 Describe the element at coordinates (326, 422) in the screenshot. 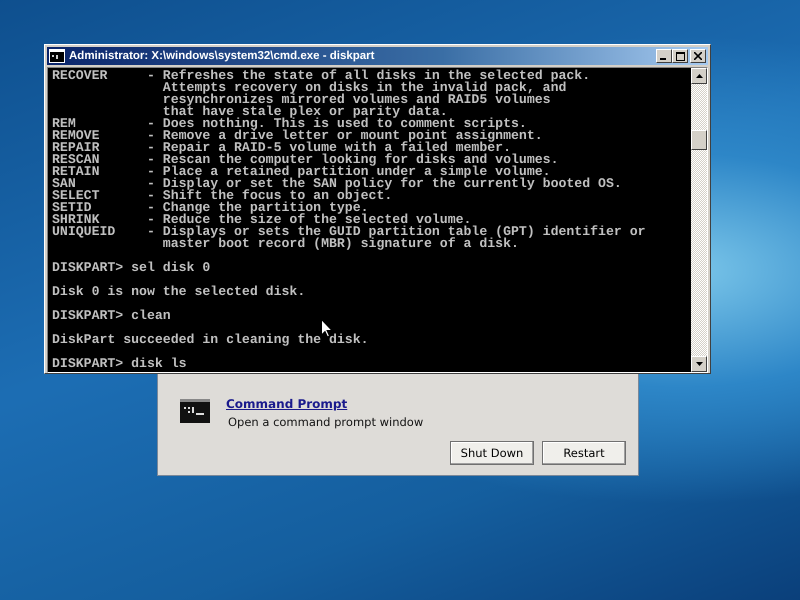

I see `tool-description: Open a command prompt window` at that location.